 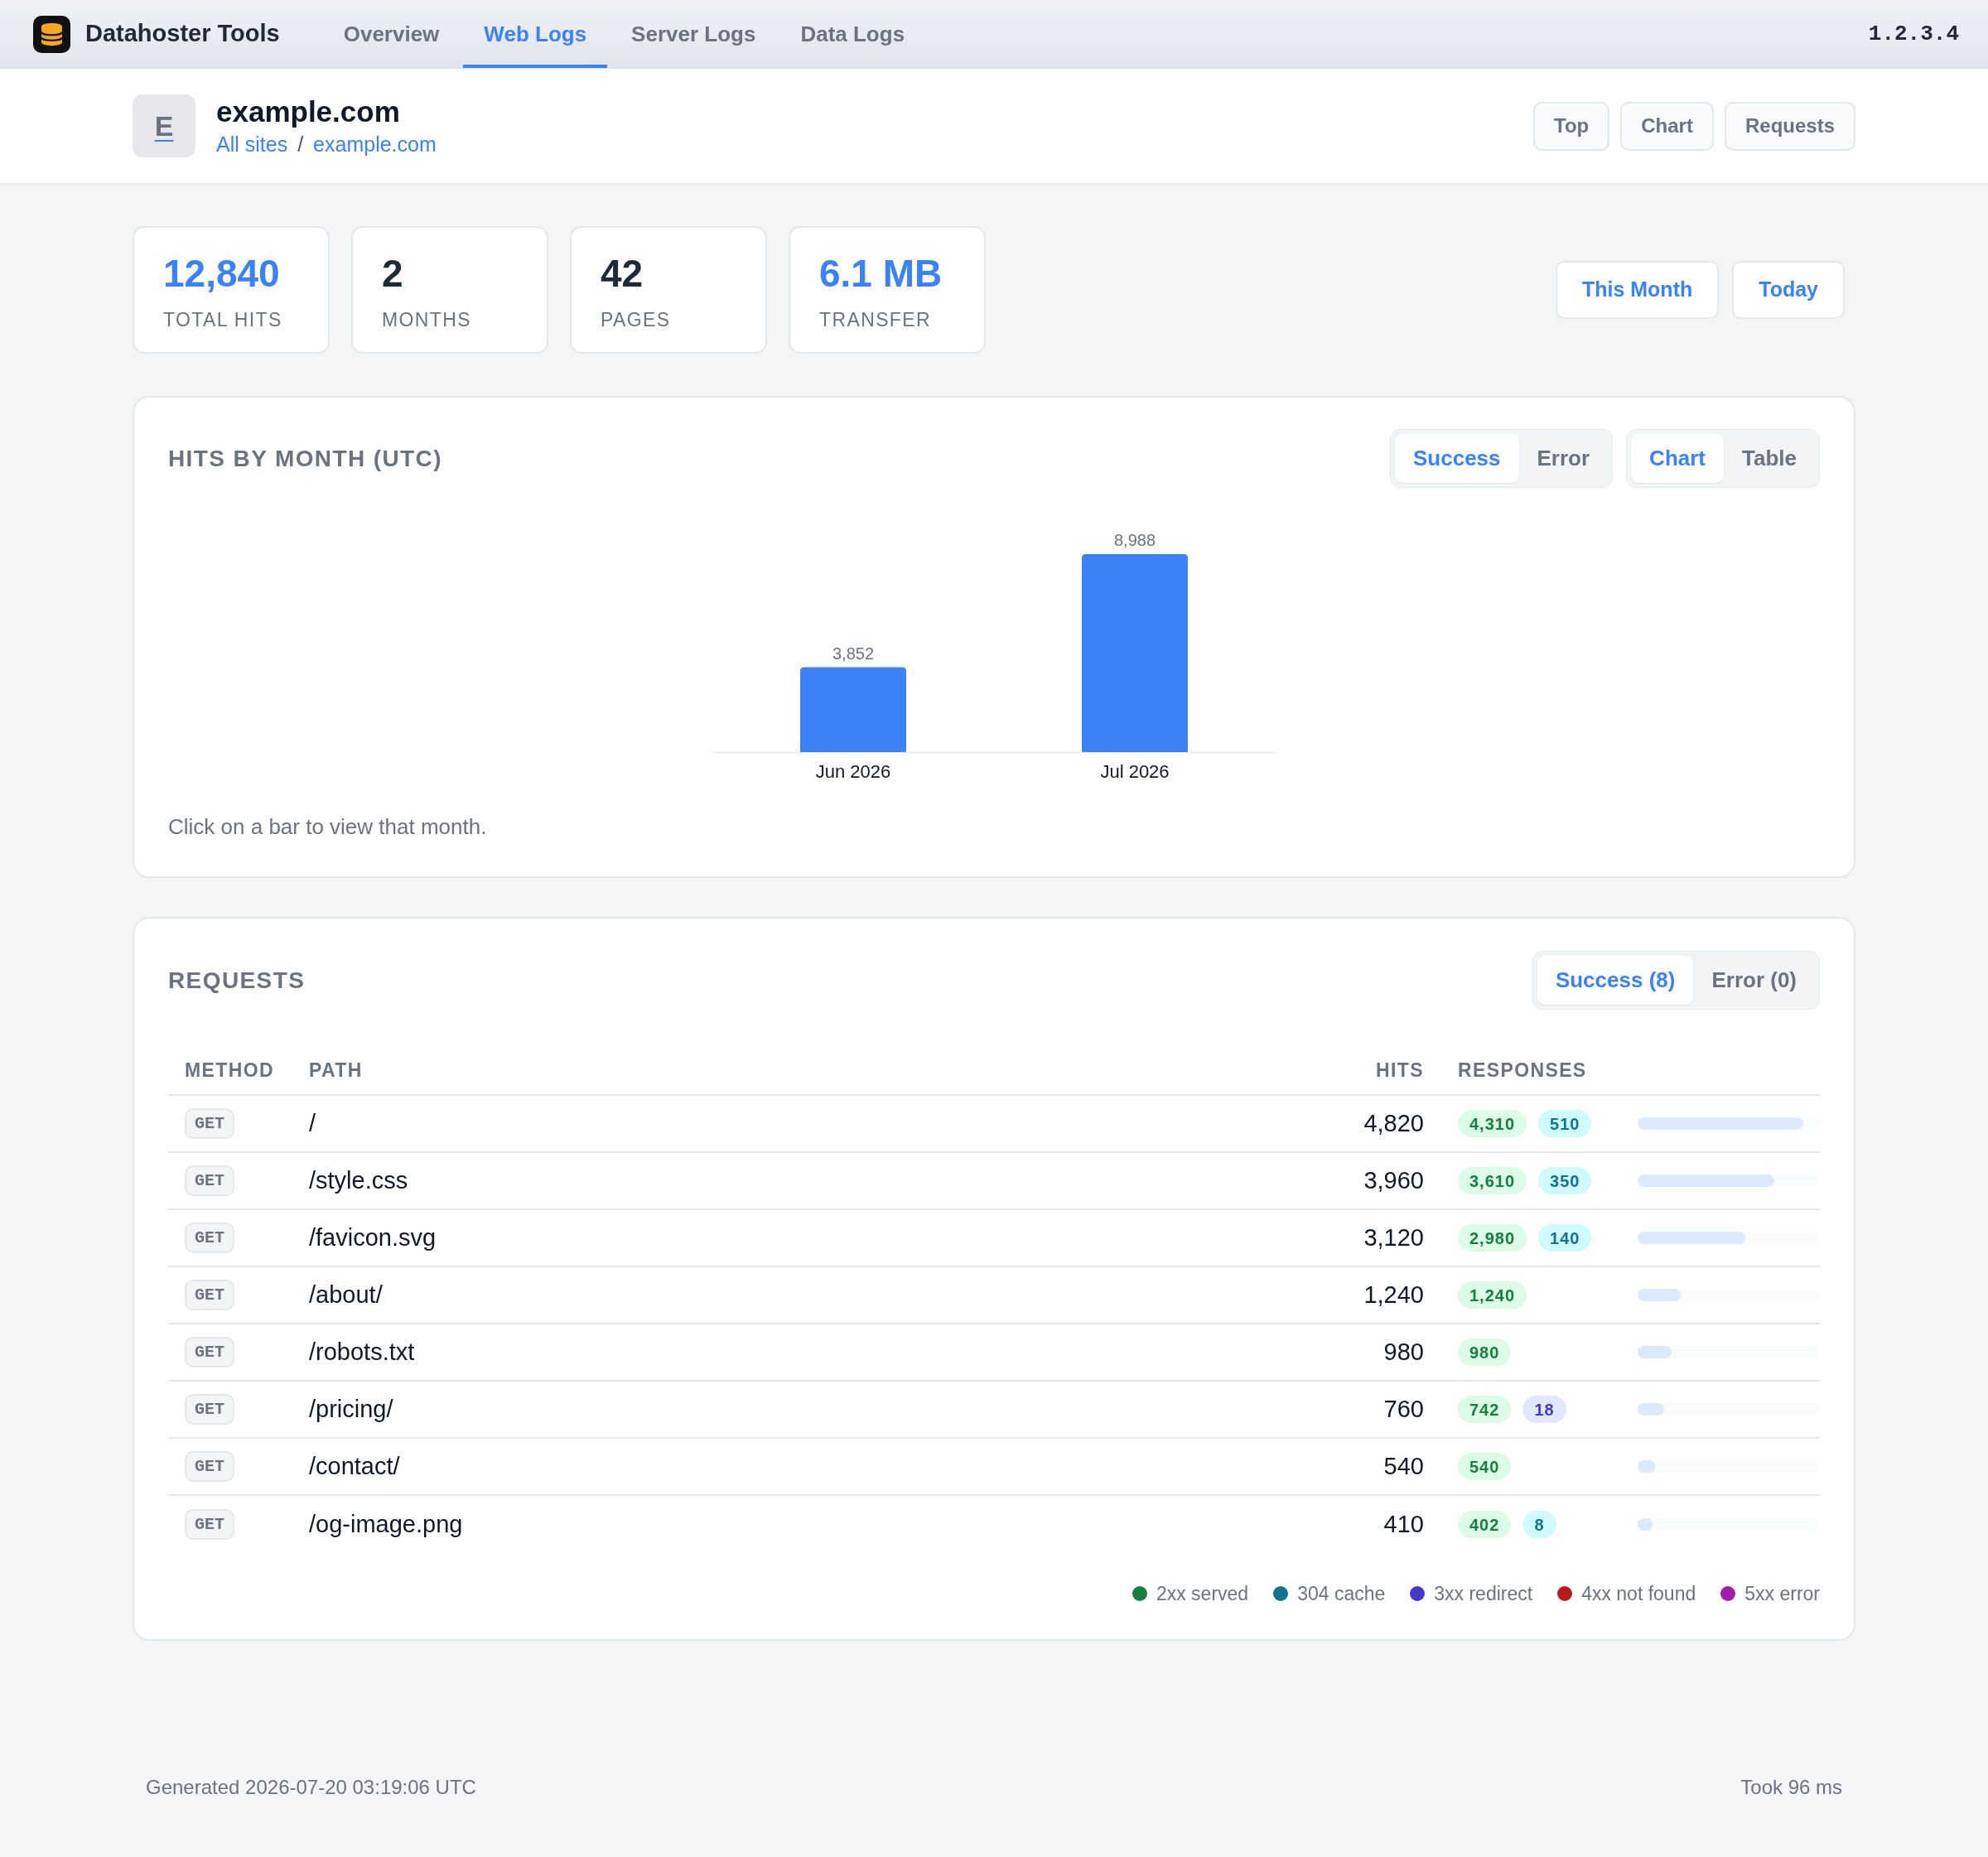 I want to click on bar-value-label: 8,988, so click(x=1134, y=540).